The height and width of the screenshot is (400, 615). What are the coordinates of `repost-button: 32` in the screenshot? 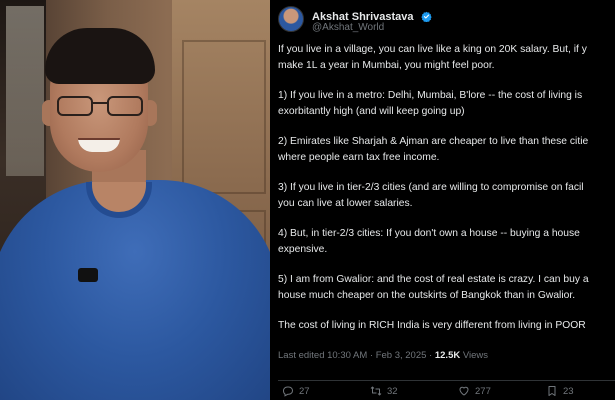 It's located at (384, 391).